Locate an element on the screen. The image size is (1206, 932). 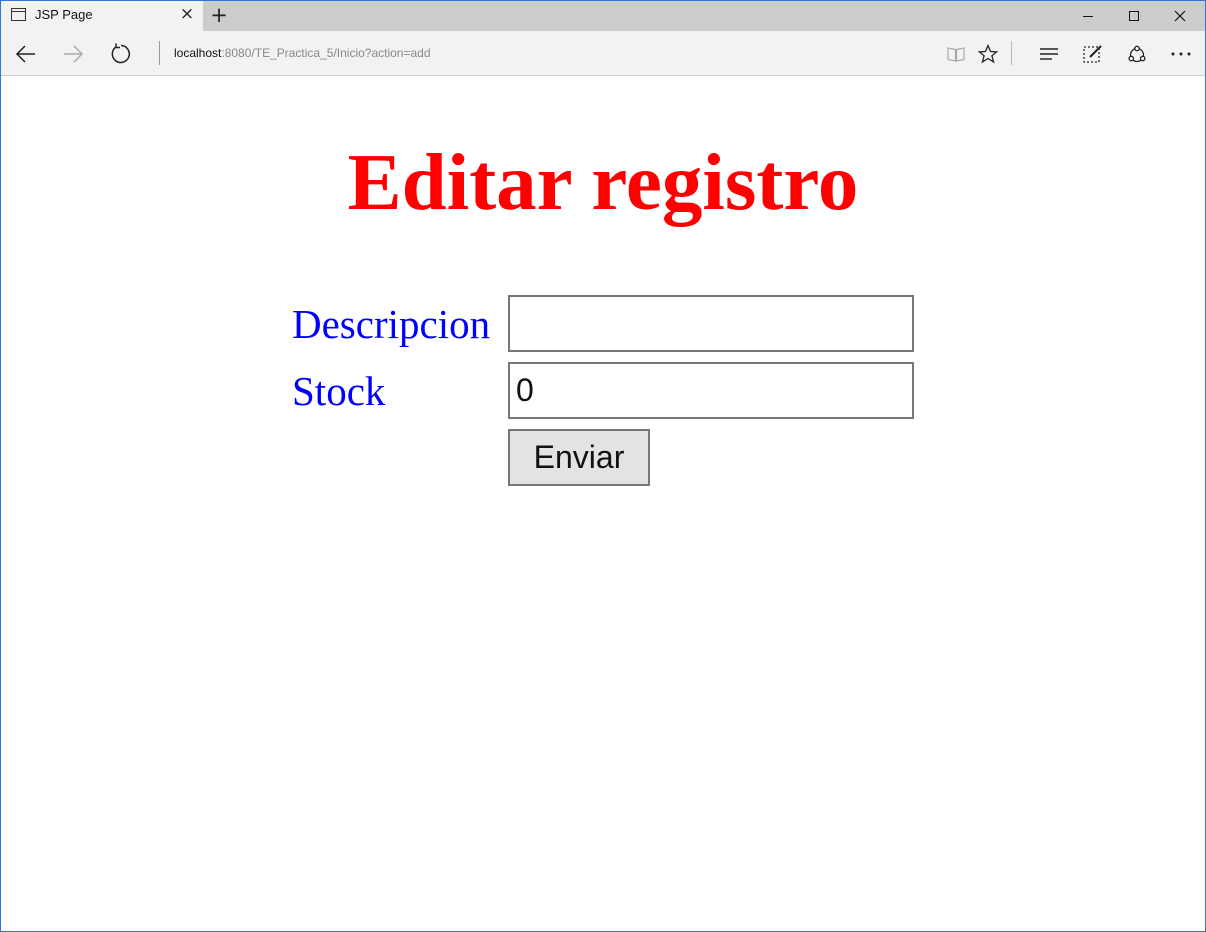
favorite-button is located at coordinates (988, 54).